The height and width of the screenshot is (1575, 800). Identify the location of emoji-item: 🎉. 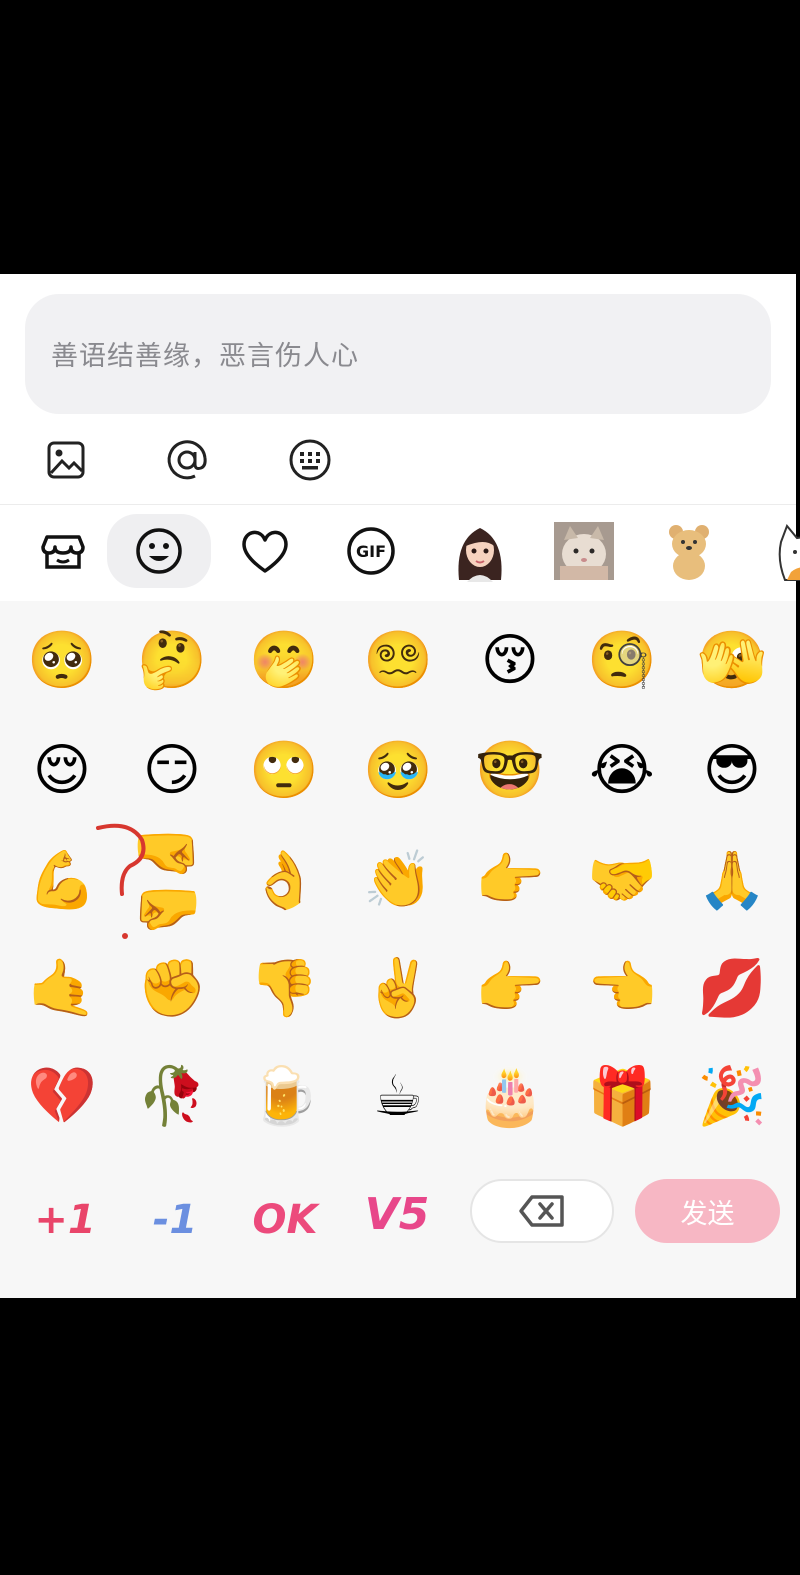
(732, 1097).